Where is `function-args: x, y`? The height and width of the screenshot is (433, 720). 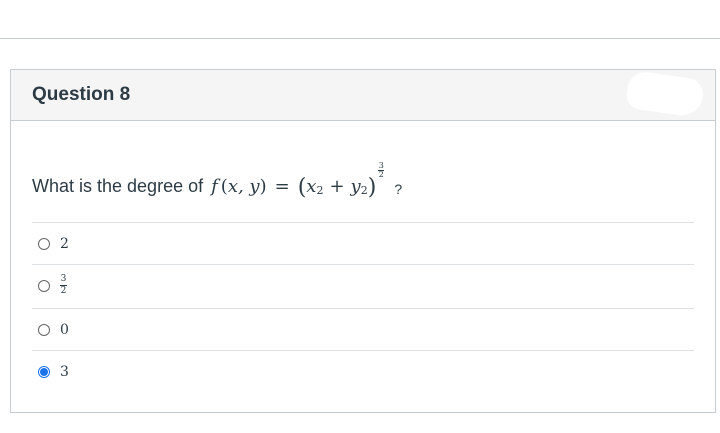
function-args: x, y is located at coordinates (243, 186).